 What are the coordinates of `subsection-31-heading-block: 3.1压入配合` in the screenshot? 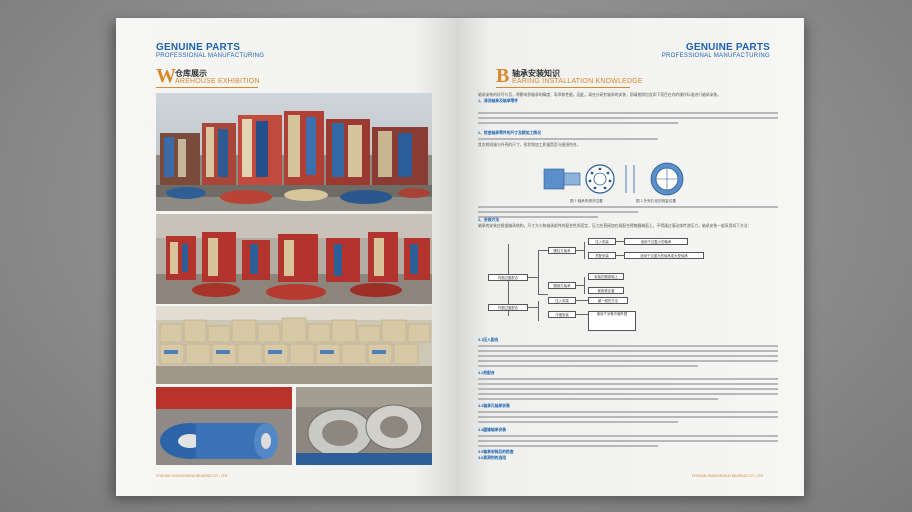 It's located at (628, 341).